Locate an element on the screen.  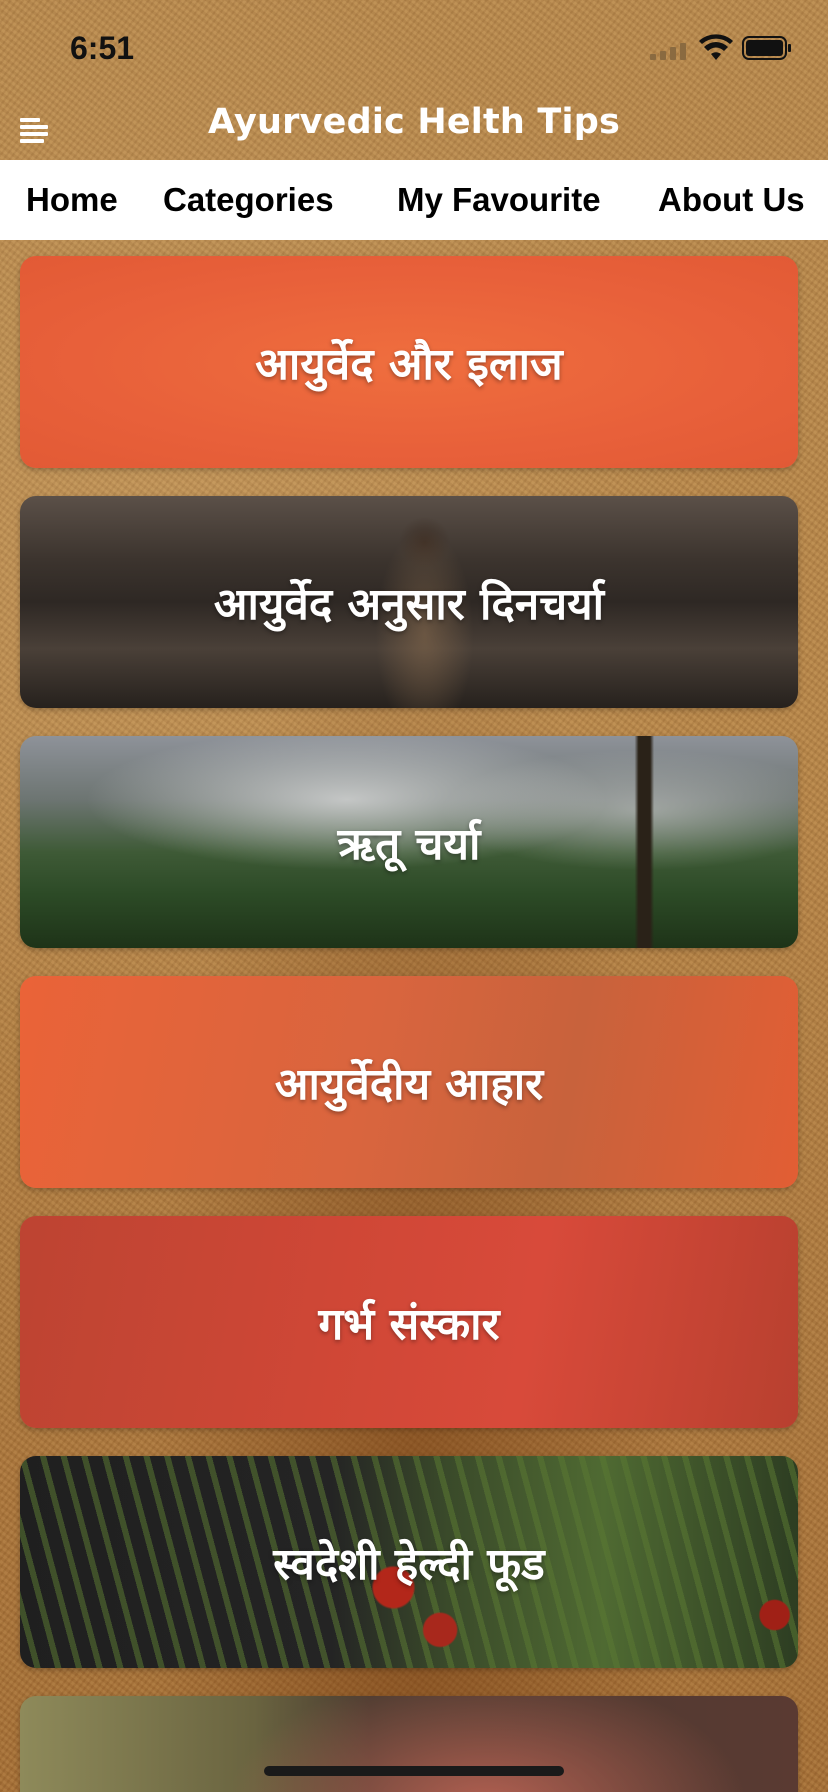
tab-about-us: About Us is located at coordinates (731, 200).